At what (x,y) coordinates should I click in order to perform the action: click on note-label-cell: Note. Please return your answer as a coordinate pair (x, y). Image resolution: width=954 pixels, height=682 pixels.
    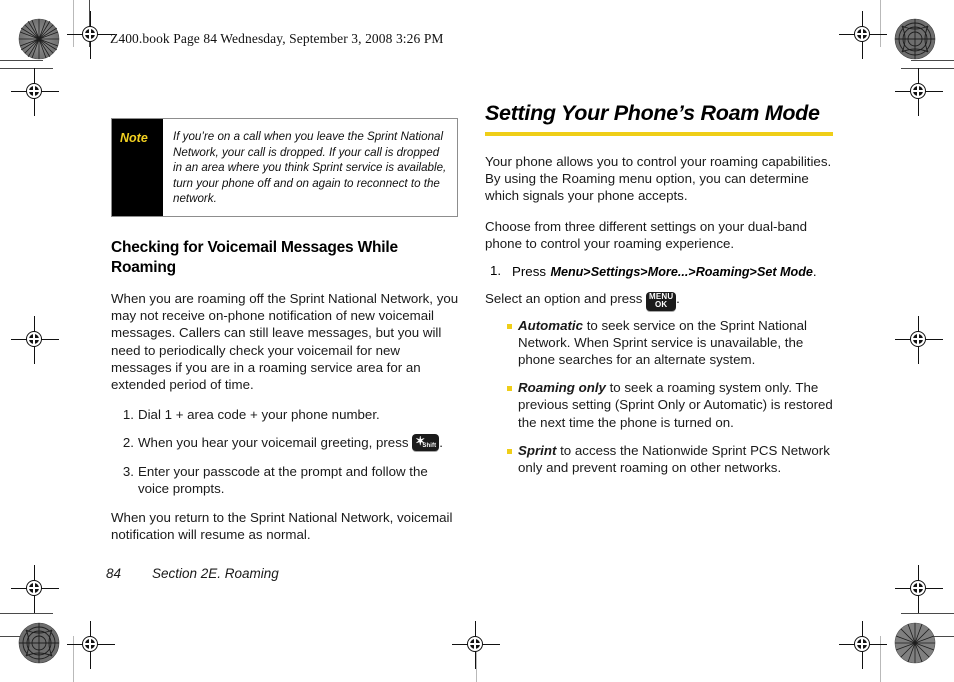
    Looking at the image, I should click on (137, 167).